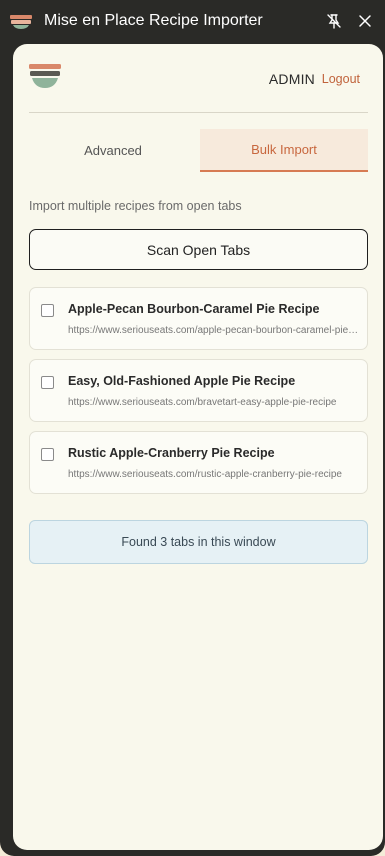  What do you see at coordinates (334, 21) in the screenshot?
I see `unpin-icon` at bounding box center [334, 21].